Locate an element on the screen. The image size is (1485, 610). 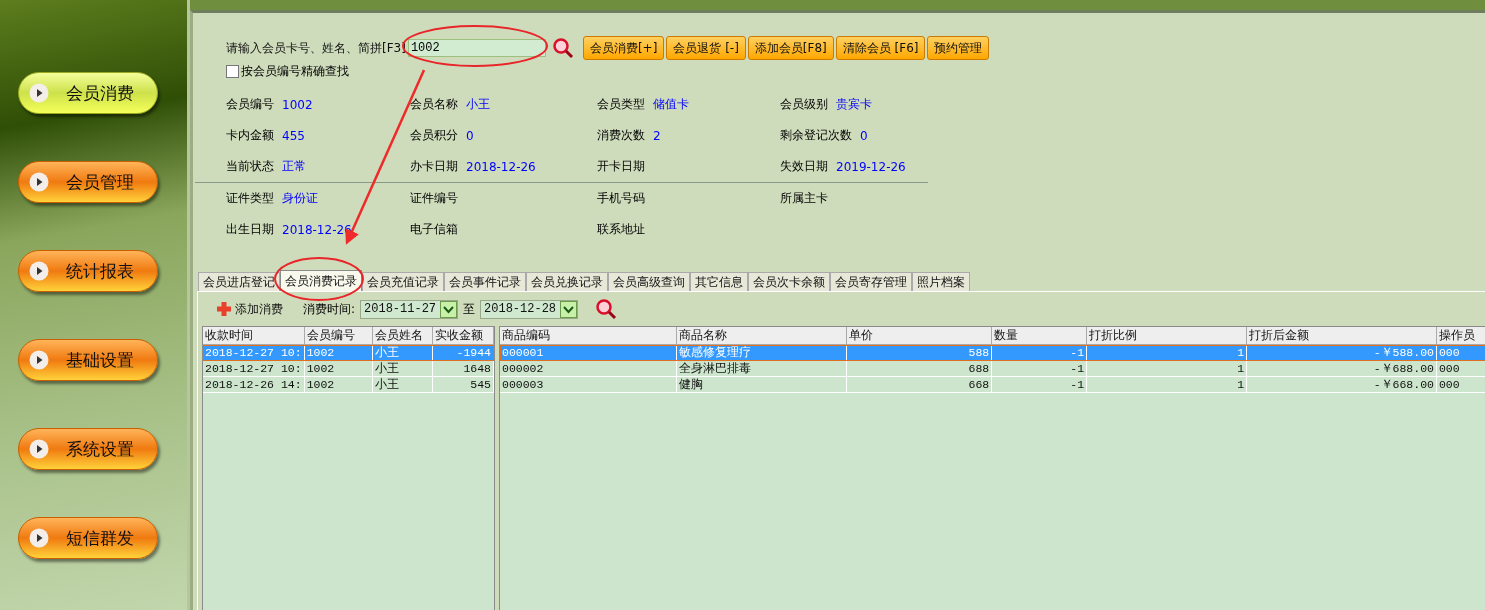
field-label: 消费次数 is located at coordinates (621, 135).